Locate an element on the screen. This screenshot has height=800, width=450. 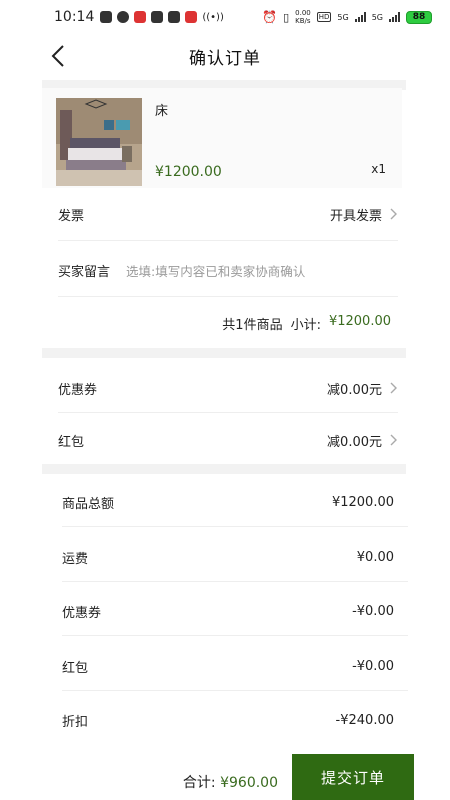
network-label-2: 5G is located at coordinates (377, 17).